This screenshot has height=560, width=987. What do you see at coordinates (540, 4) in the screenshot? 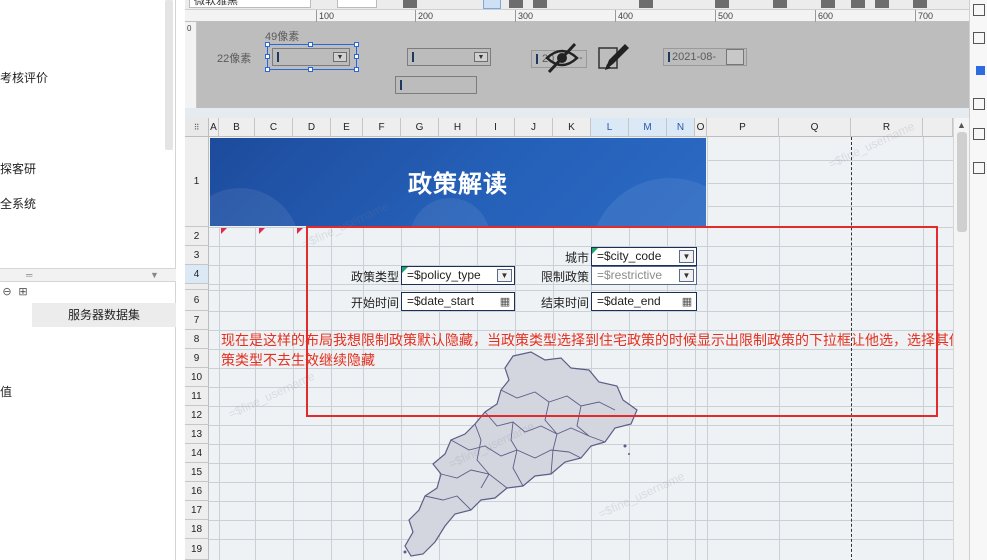
I see `align-right-icon` at bounding box center [540, 4].